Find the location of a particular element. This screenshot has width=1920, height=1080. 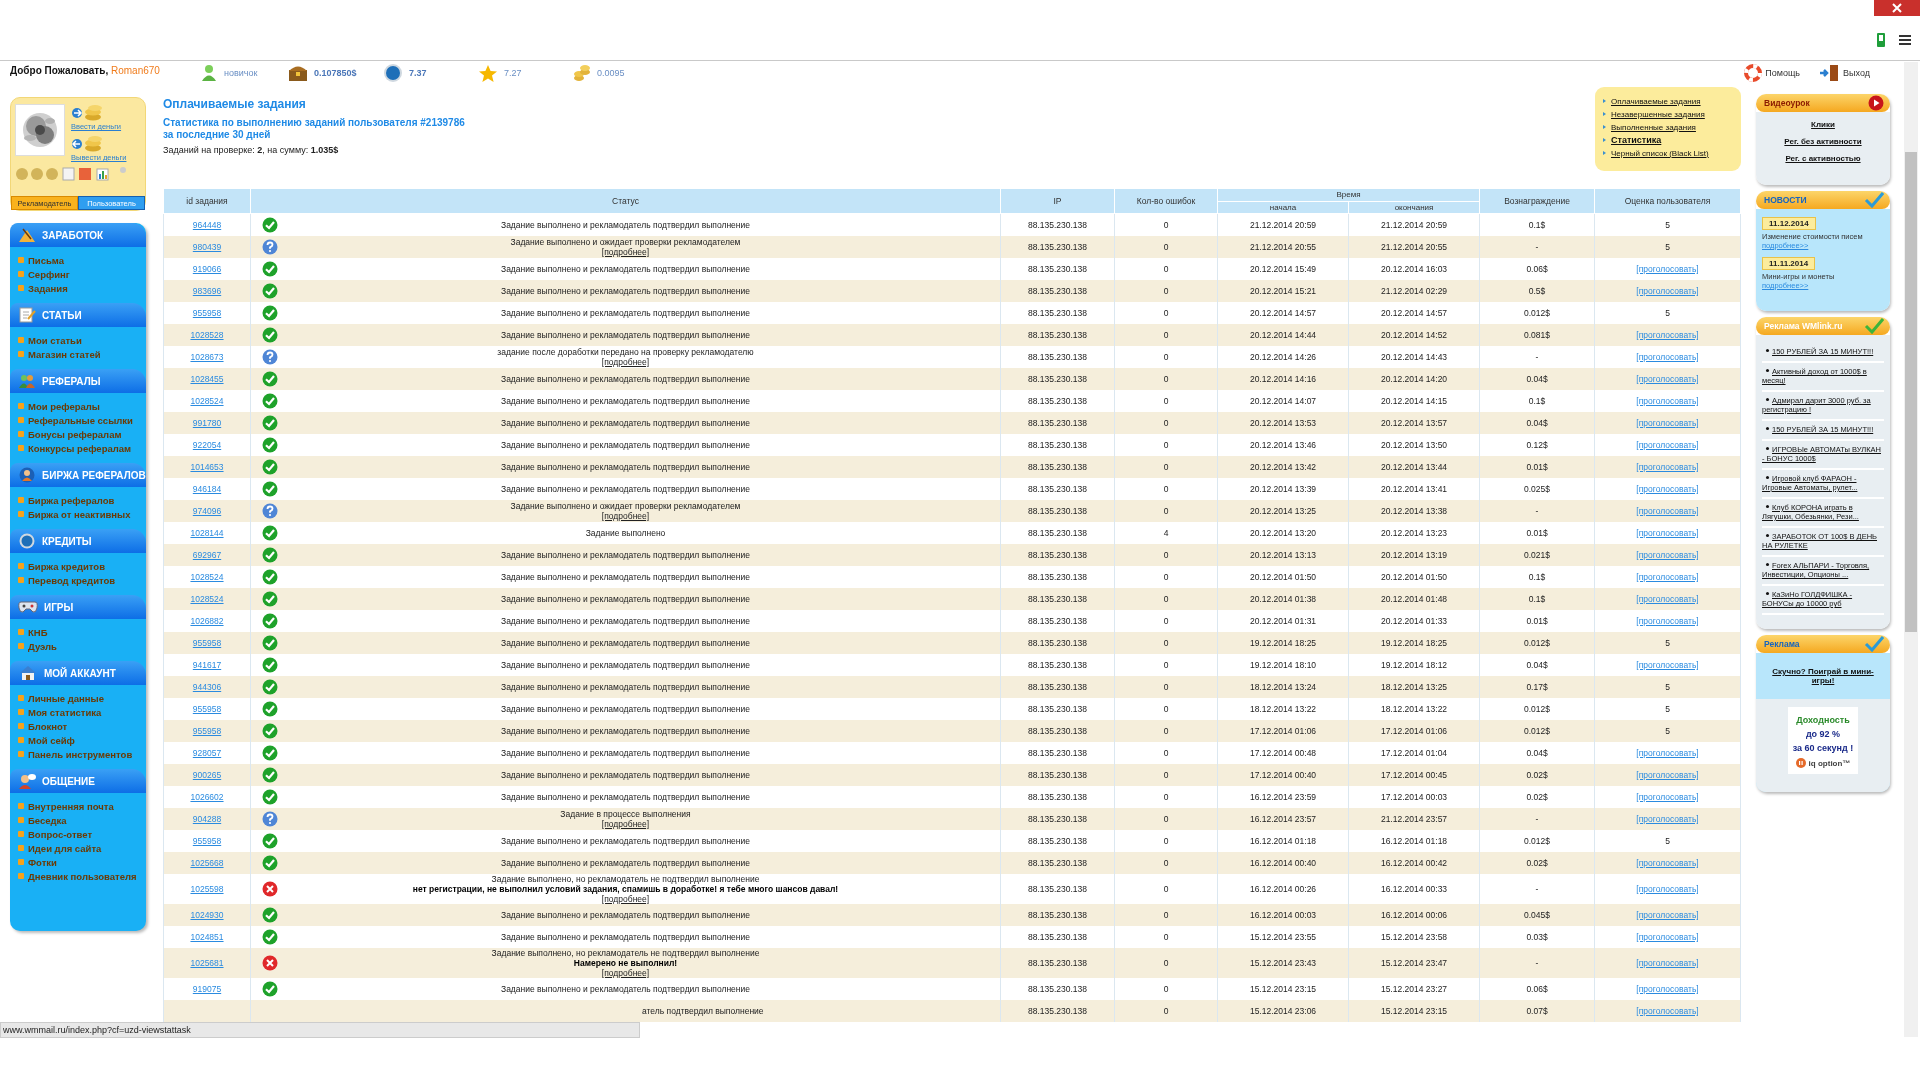

task-id-link: 1028144 is located at coordinates (207, 533).